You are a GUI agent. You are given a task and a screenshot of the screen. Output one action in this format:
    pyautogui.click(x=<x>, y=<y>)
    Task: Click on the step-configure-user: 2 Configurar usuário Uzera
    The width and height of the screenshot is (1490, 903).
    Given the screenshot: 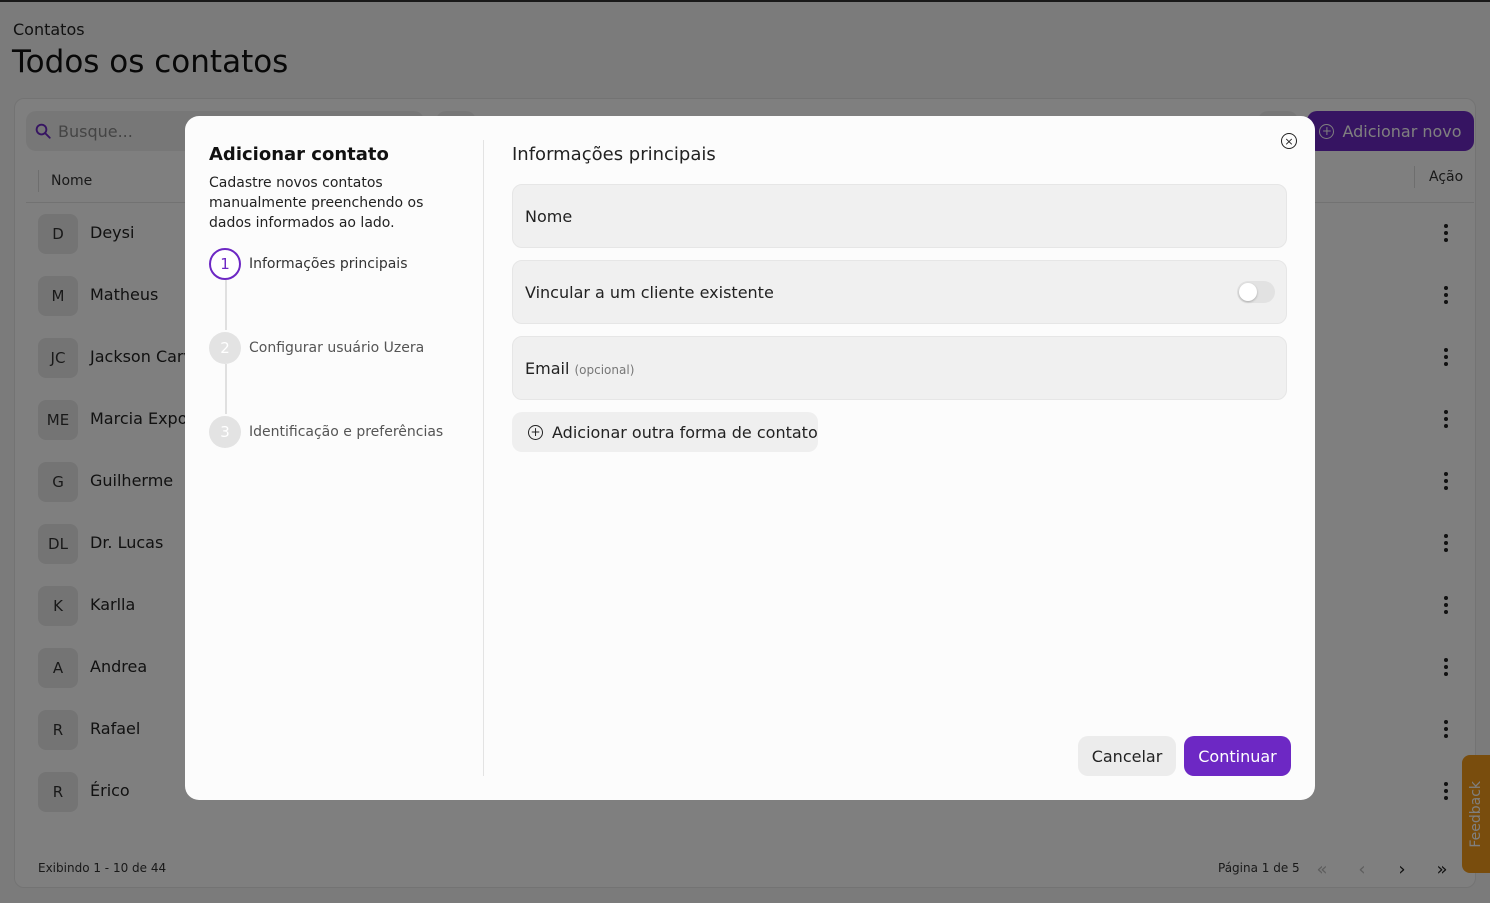 What is the action you would take?
    pyautogui.click(x=316, y=348)
    